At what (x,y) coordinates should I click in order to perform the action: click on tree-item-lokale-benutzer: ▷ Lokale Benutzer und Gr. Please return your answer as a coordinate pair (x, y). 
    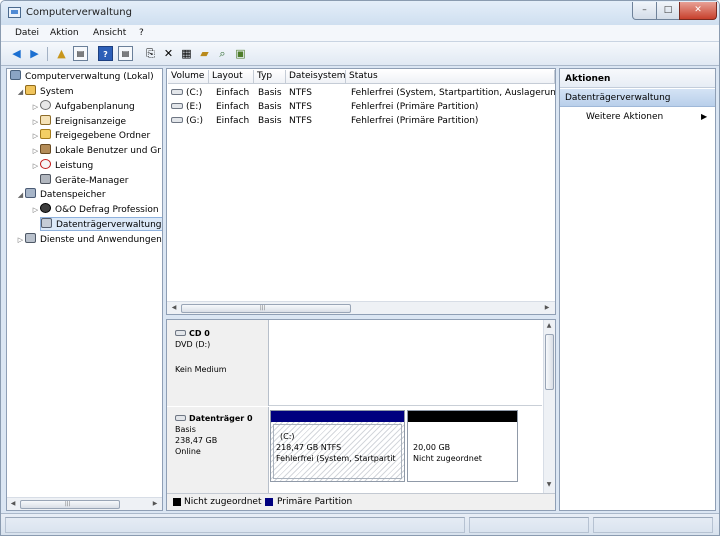
    Looking at the image, I should click on (96, 151).